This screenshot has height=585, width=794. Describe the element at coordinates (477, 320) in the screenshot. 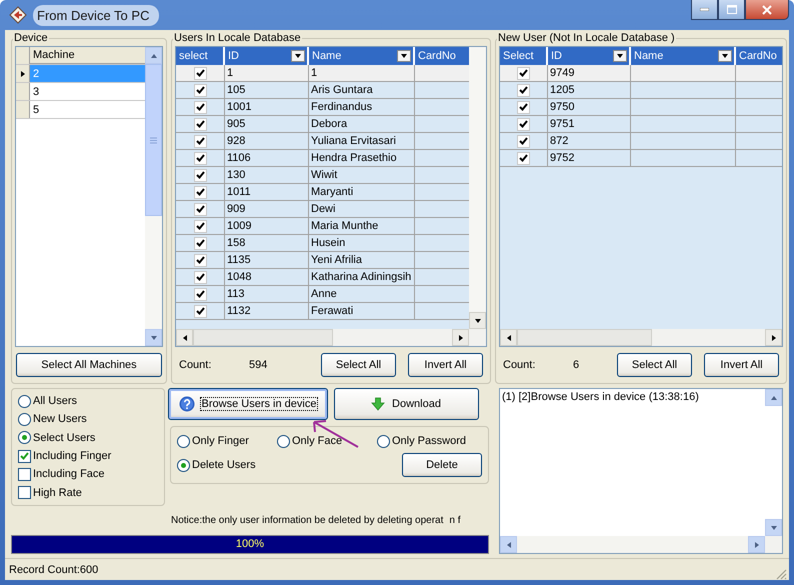

I see `scroll-down-button` at that location.